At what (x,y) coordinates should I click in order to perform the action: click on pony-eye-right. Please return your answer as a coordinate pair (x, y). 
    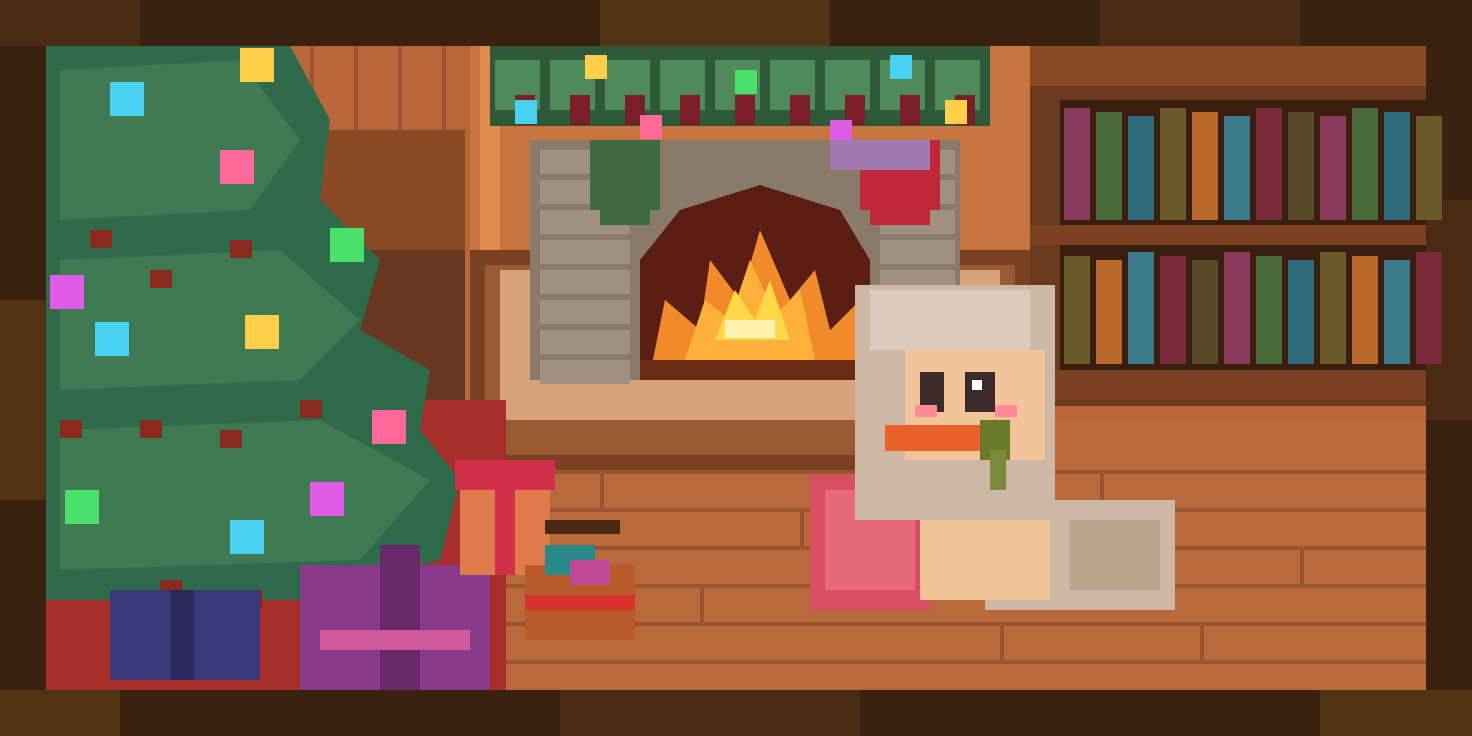
    Looking at the image, I should click on (980, 392).